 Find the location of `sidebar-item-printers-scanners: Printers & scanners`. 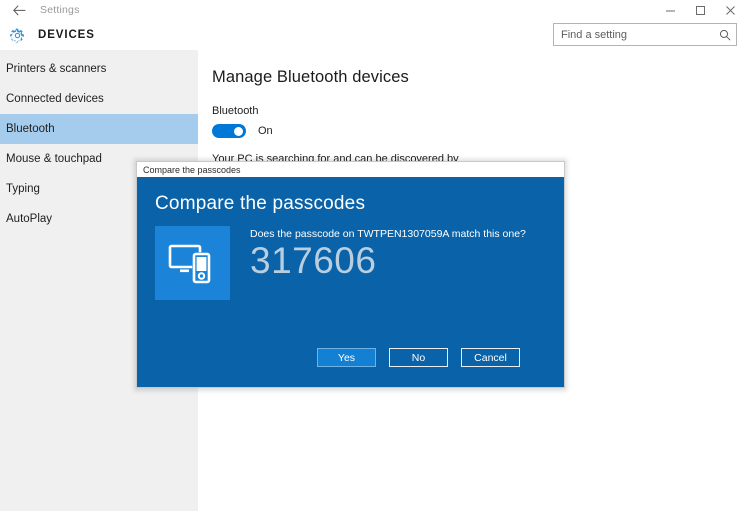

sidebar-item-printers-scanners: Printers & scanners is located at coordinates (99, 69).